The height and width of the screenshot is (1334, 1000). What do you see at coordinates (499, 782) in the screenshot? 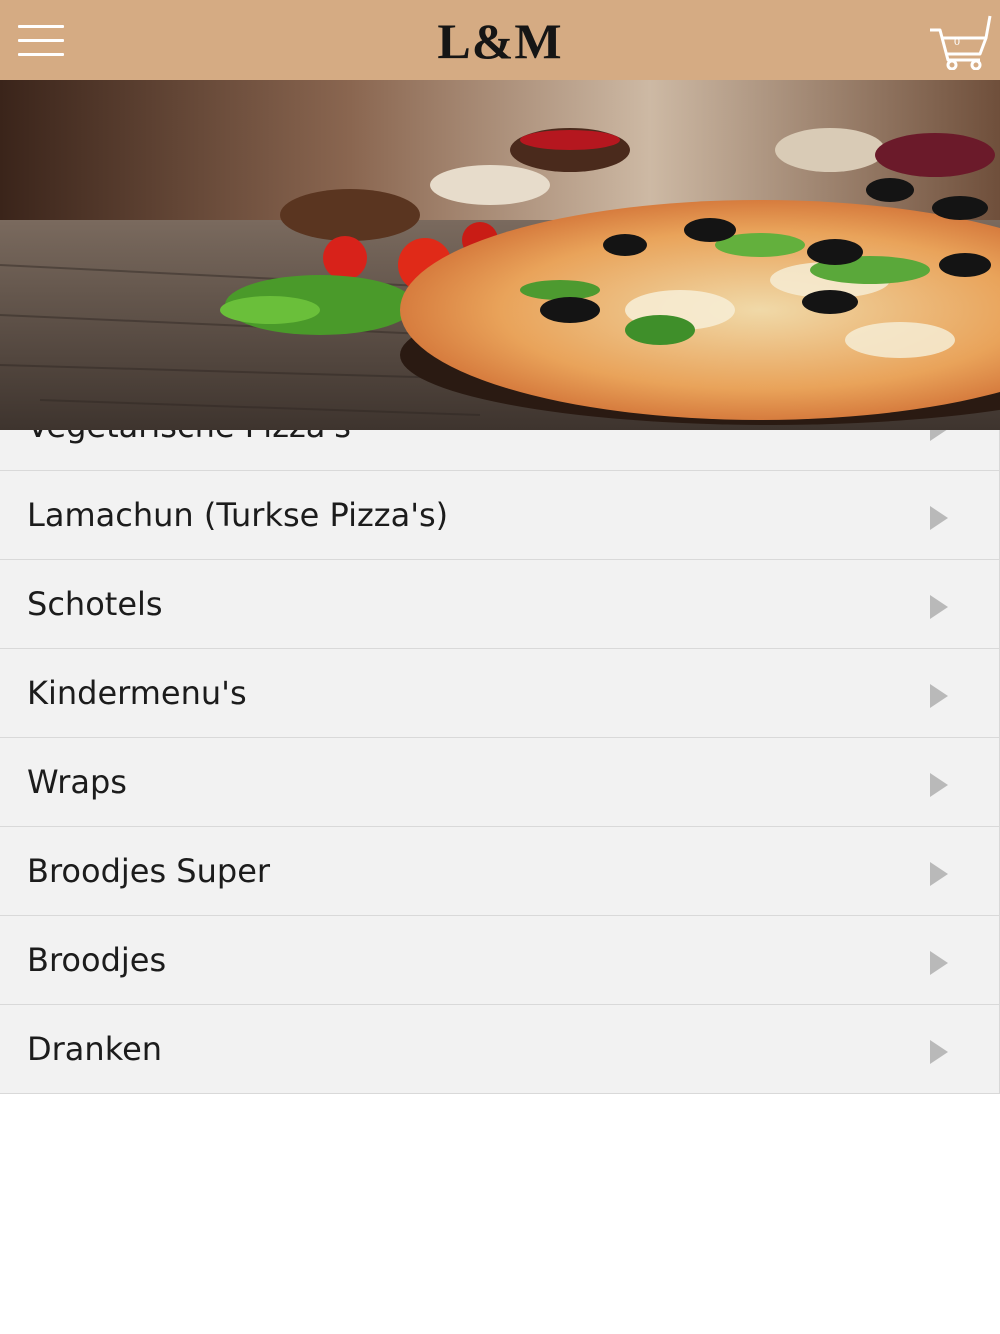
I see `category-item-wraps: Wraps` at bounding box center [499, 782].